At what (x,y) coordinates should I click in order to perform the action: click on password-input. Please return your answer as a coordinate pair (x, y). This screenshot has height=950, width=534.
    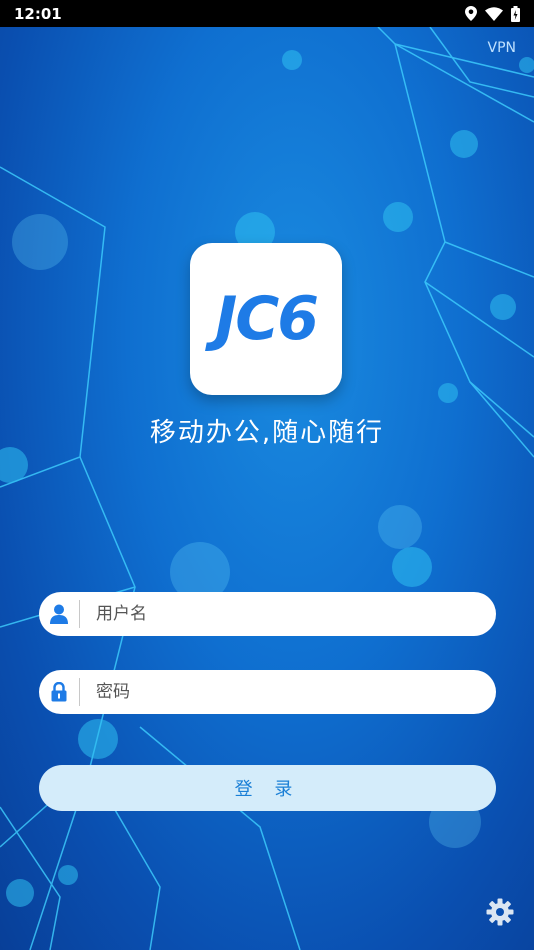
    Looking at the image, I should click on (295, 692).